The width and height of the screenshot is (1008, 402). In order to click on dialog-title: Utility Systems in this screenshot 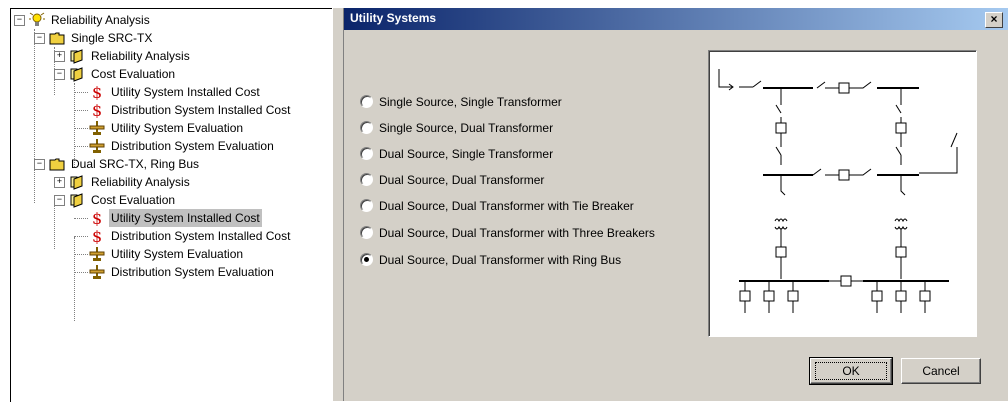, I will do `click(393, 18)`.